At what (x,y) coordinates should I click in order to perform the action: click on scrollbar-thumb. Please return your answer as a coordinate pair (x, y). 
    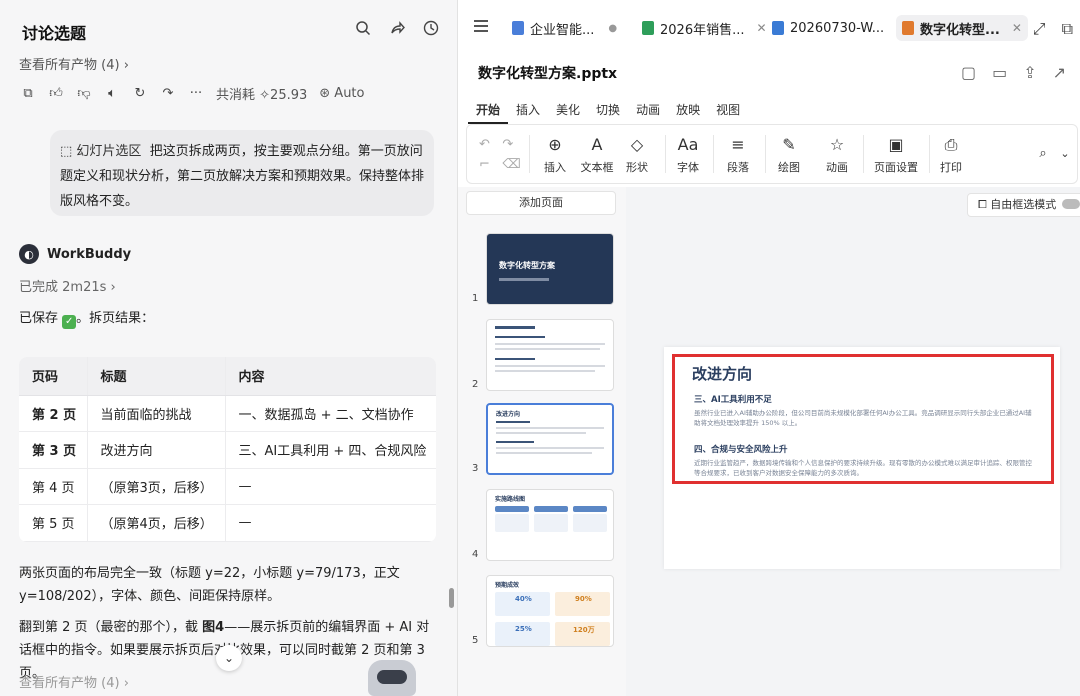
    Looking at the image, I should click on (451, 598).